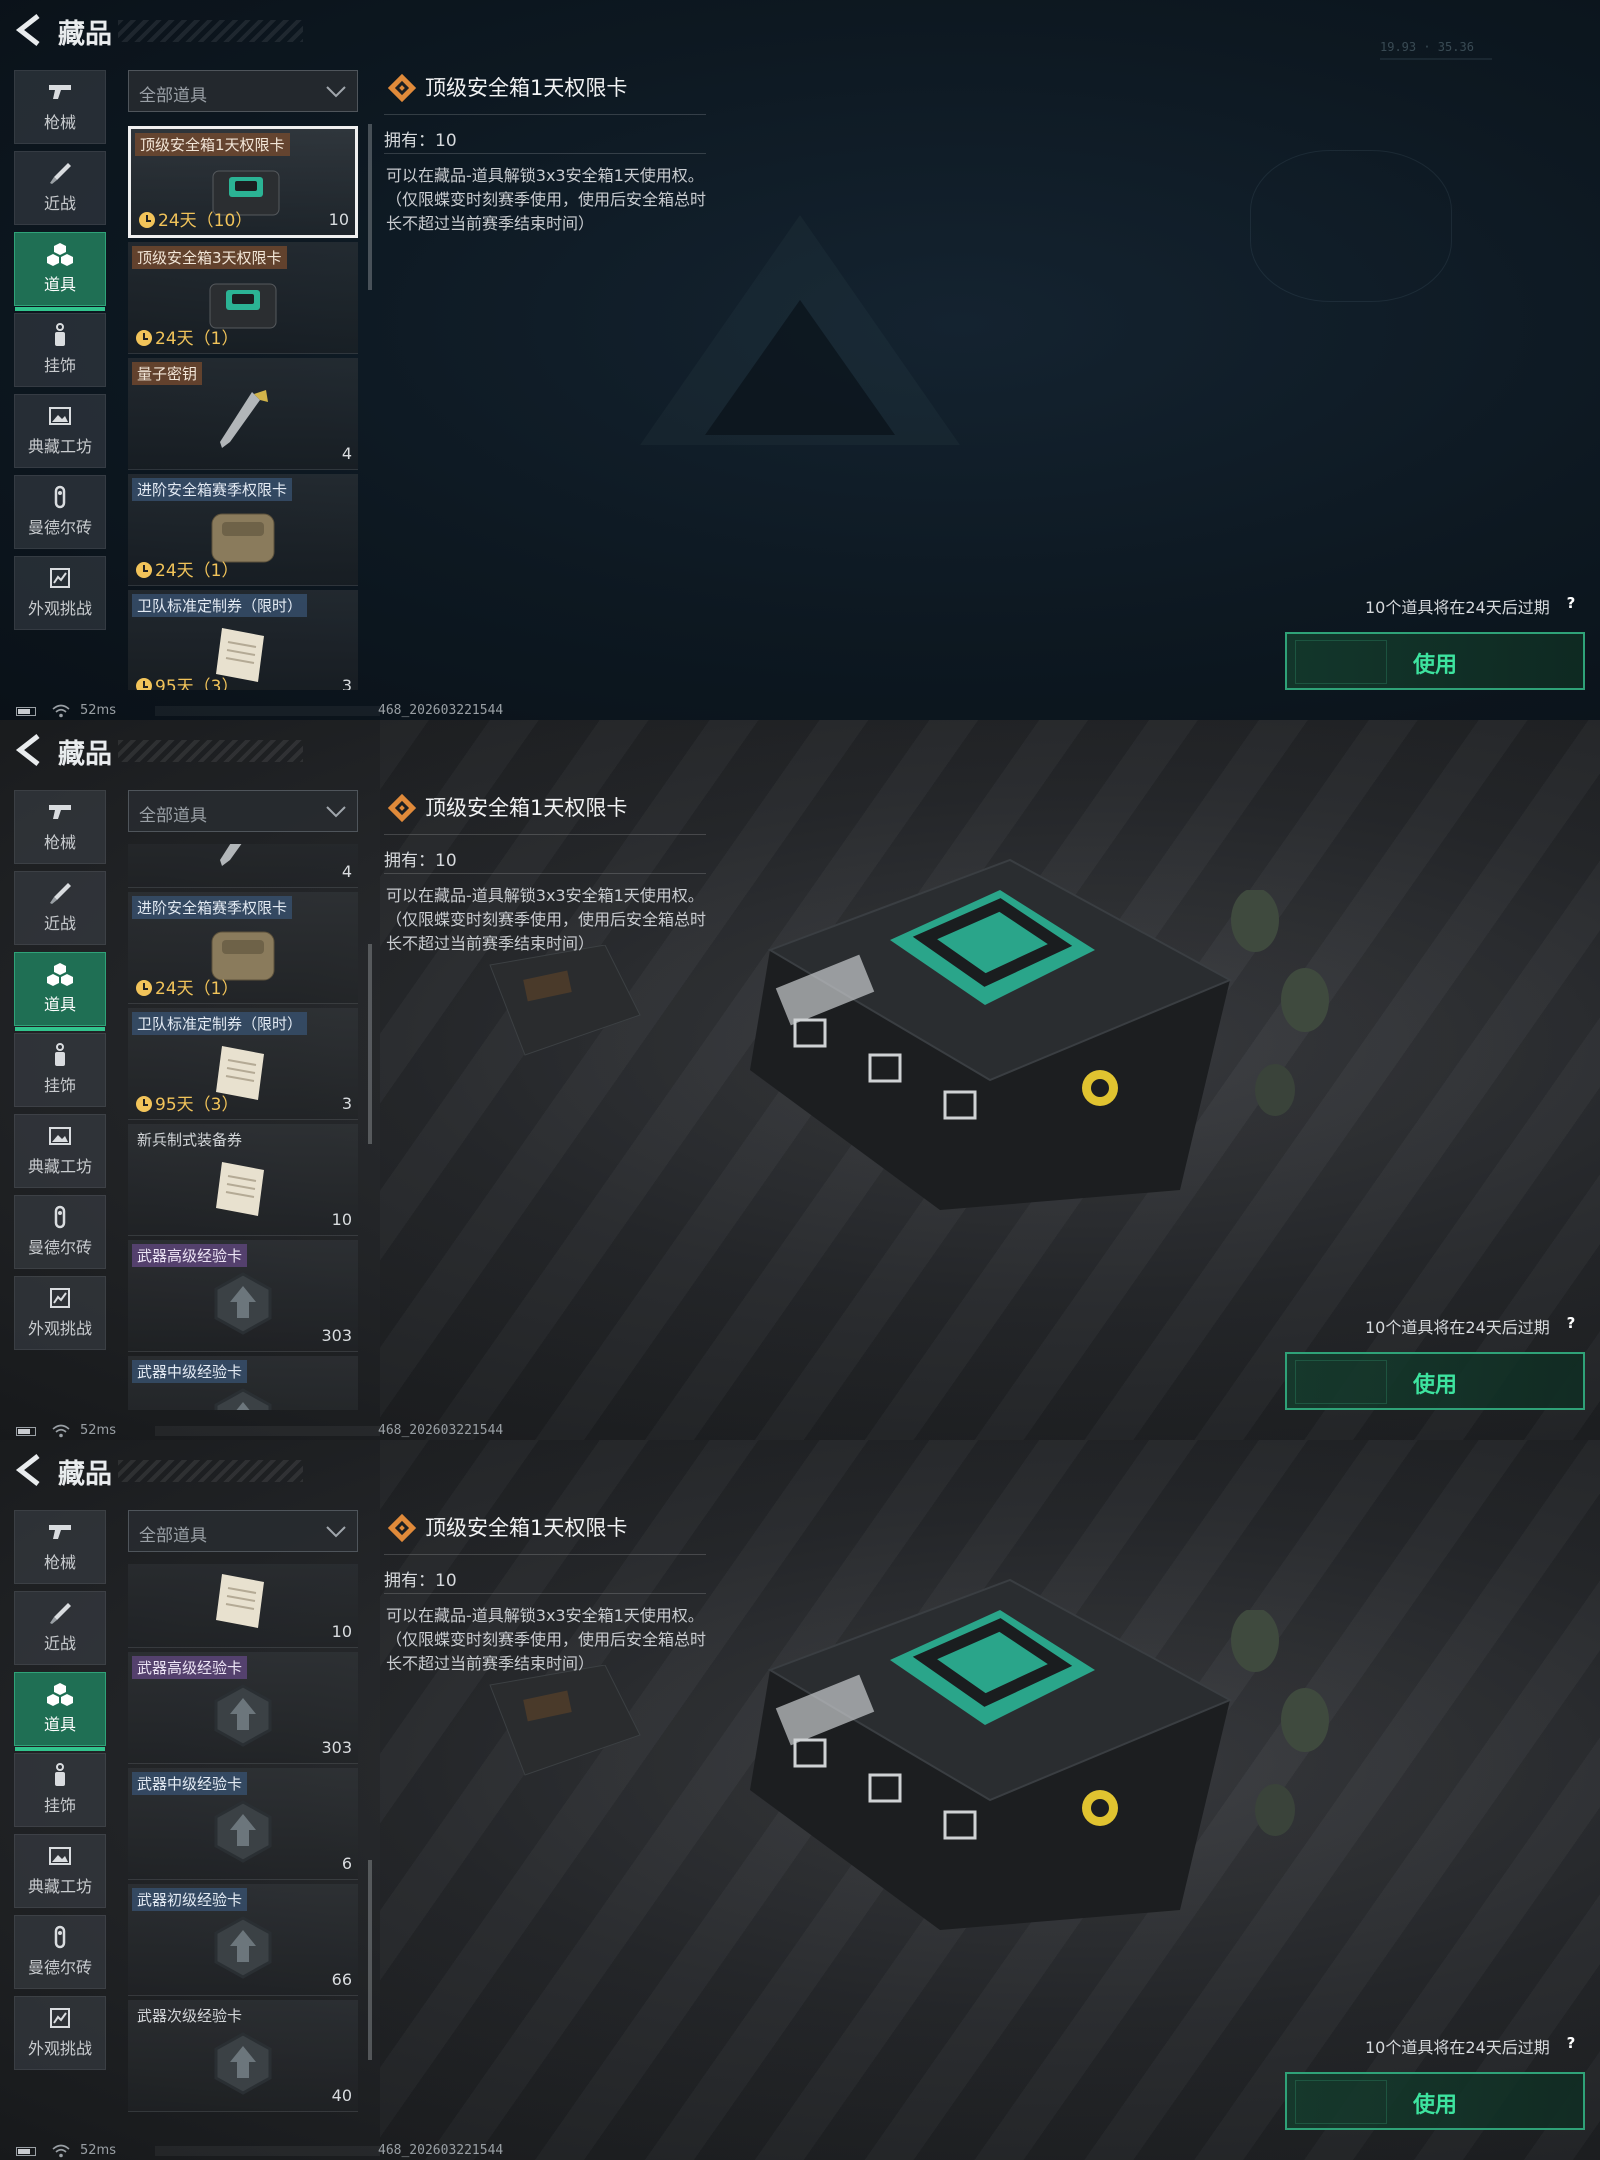 The height and width of the screenshot is (2160, 1600). I want to click on item-card-timer-text: 95天（3）, so click(197, 1105).